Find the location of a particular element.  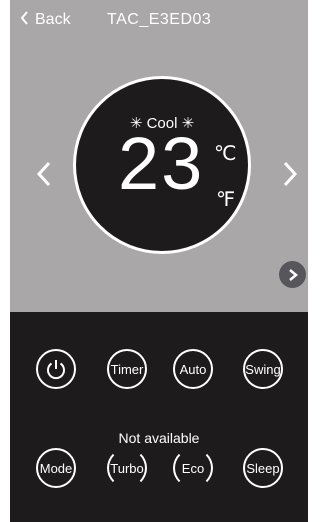

swing-label: Swing is located at coordinates (263, 369).